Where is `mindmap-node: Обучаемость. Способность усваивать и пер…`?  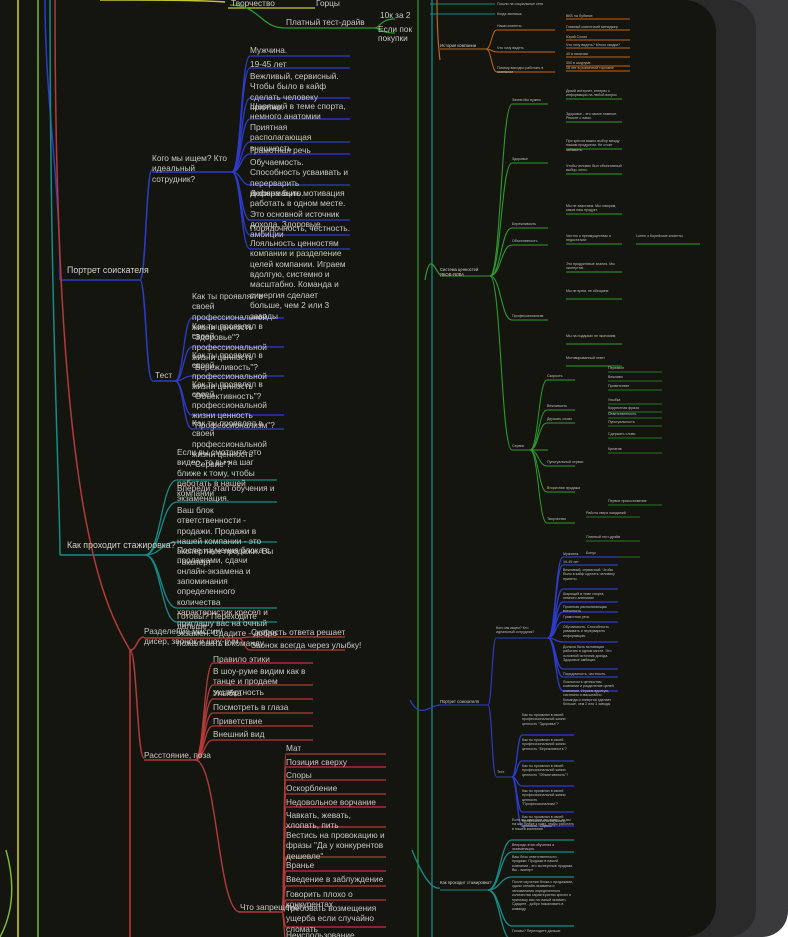
mindmap-node: Обучаемость. Способность усваивать и пер… is located at coordinates (590, 631).